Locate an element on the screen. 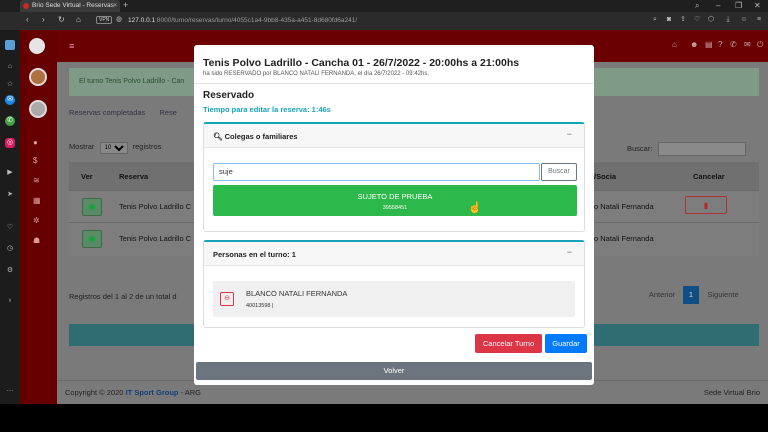 This screenshot has width=768, height=432. result-dni: 39558451 is located at coordinates (395, 208).